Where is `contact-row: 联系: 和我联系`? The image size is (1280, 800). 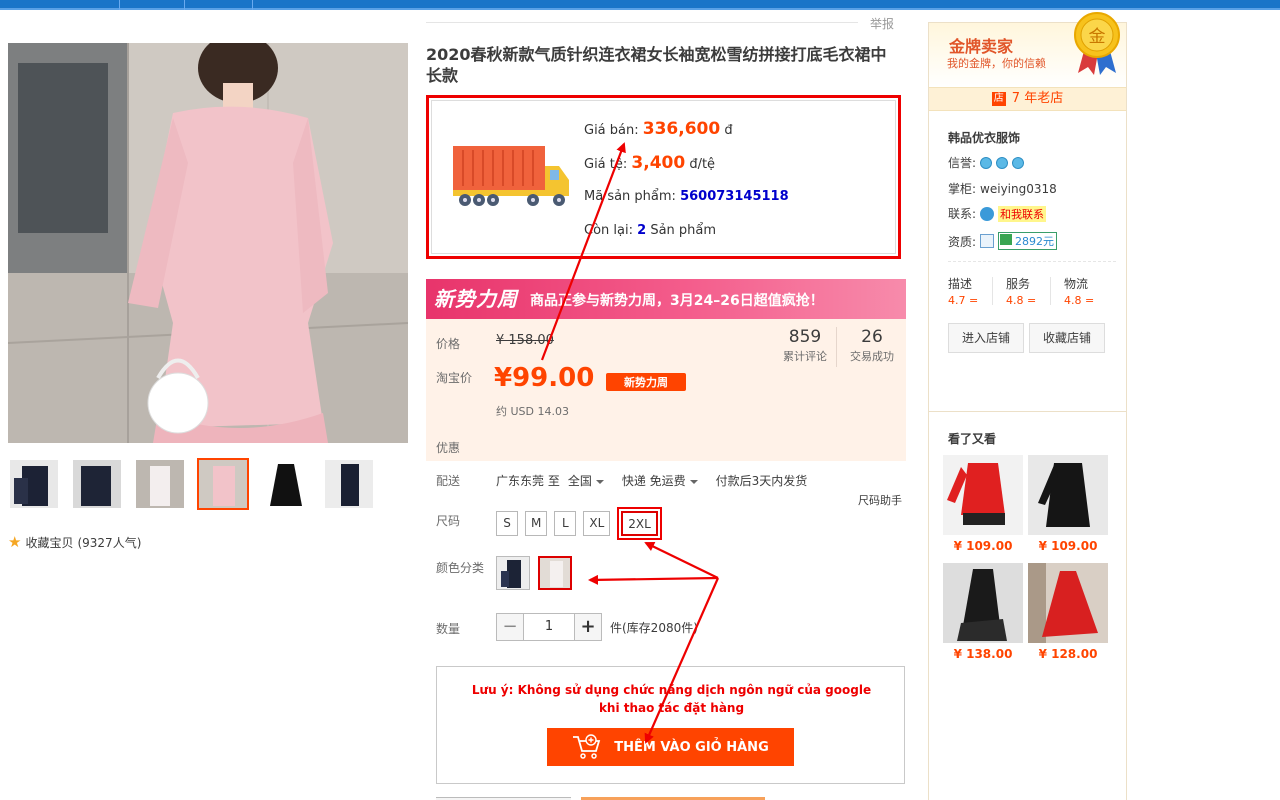
contact-row: 联系: 和我联系 is located at coordinates (997, 213).